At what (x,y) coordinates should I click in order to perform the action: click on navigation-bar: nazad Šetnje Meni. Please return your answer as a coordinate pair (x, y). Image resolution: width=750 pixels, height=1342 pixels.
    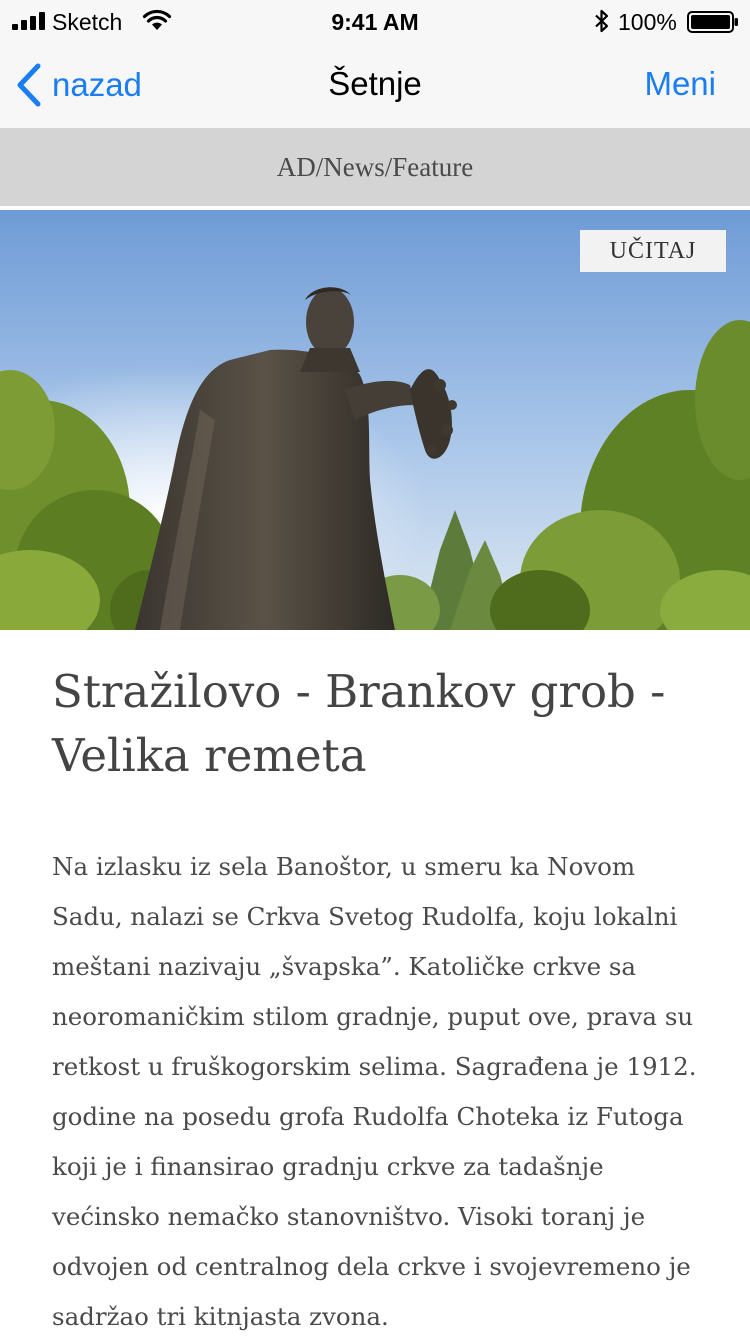
    Looking at the image, I should click on (375, 84).